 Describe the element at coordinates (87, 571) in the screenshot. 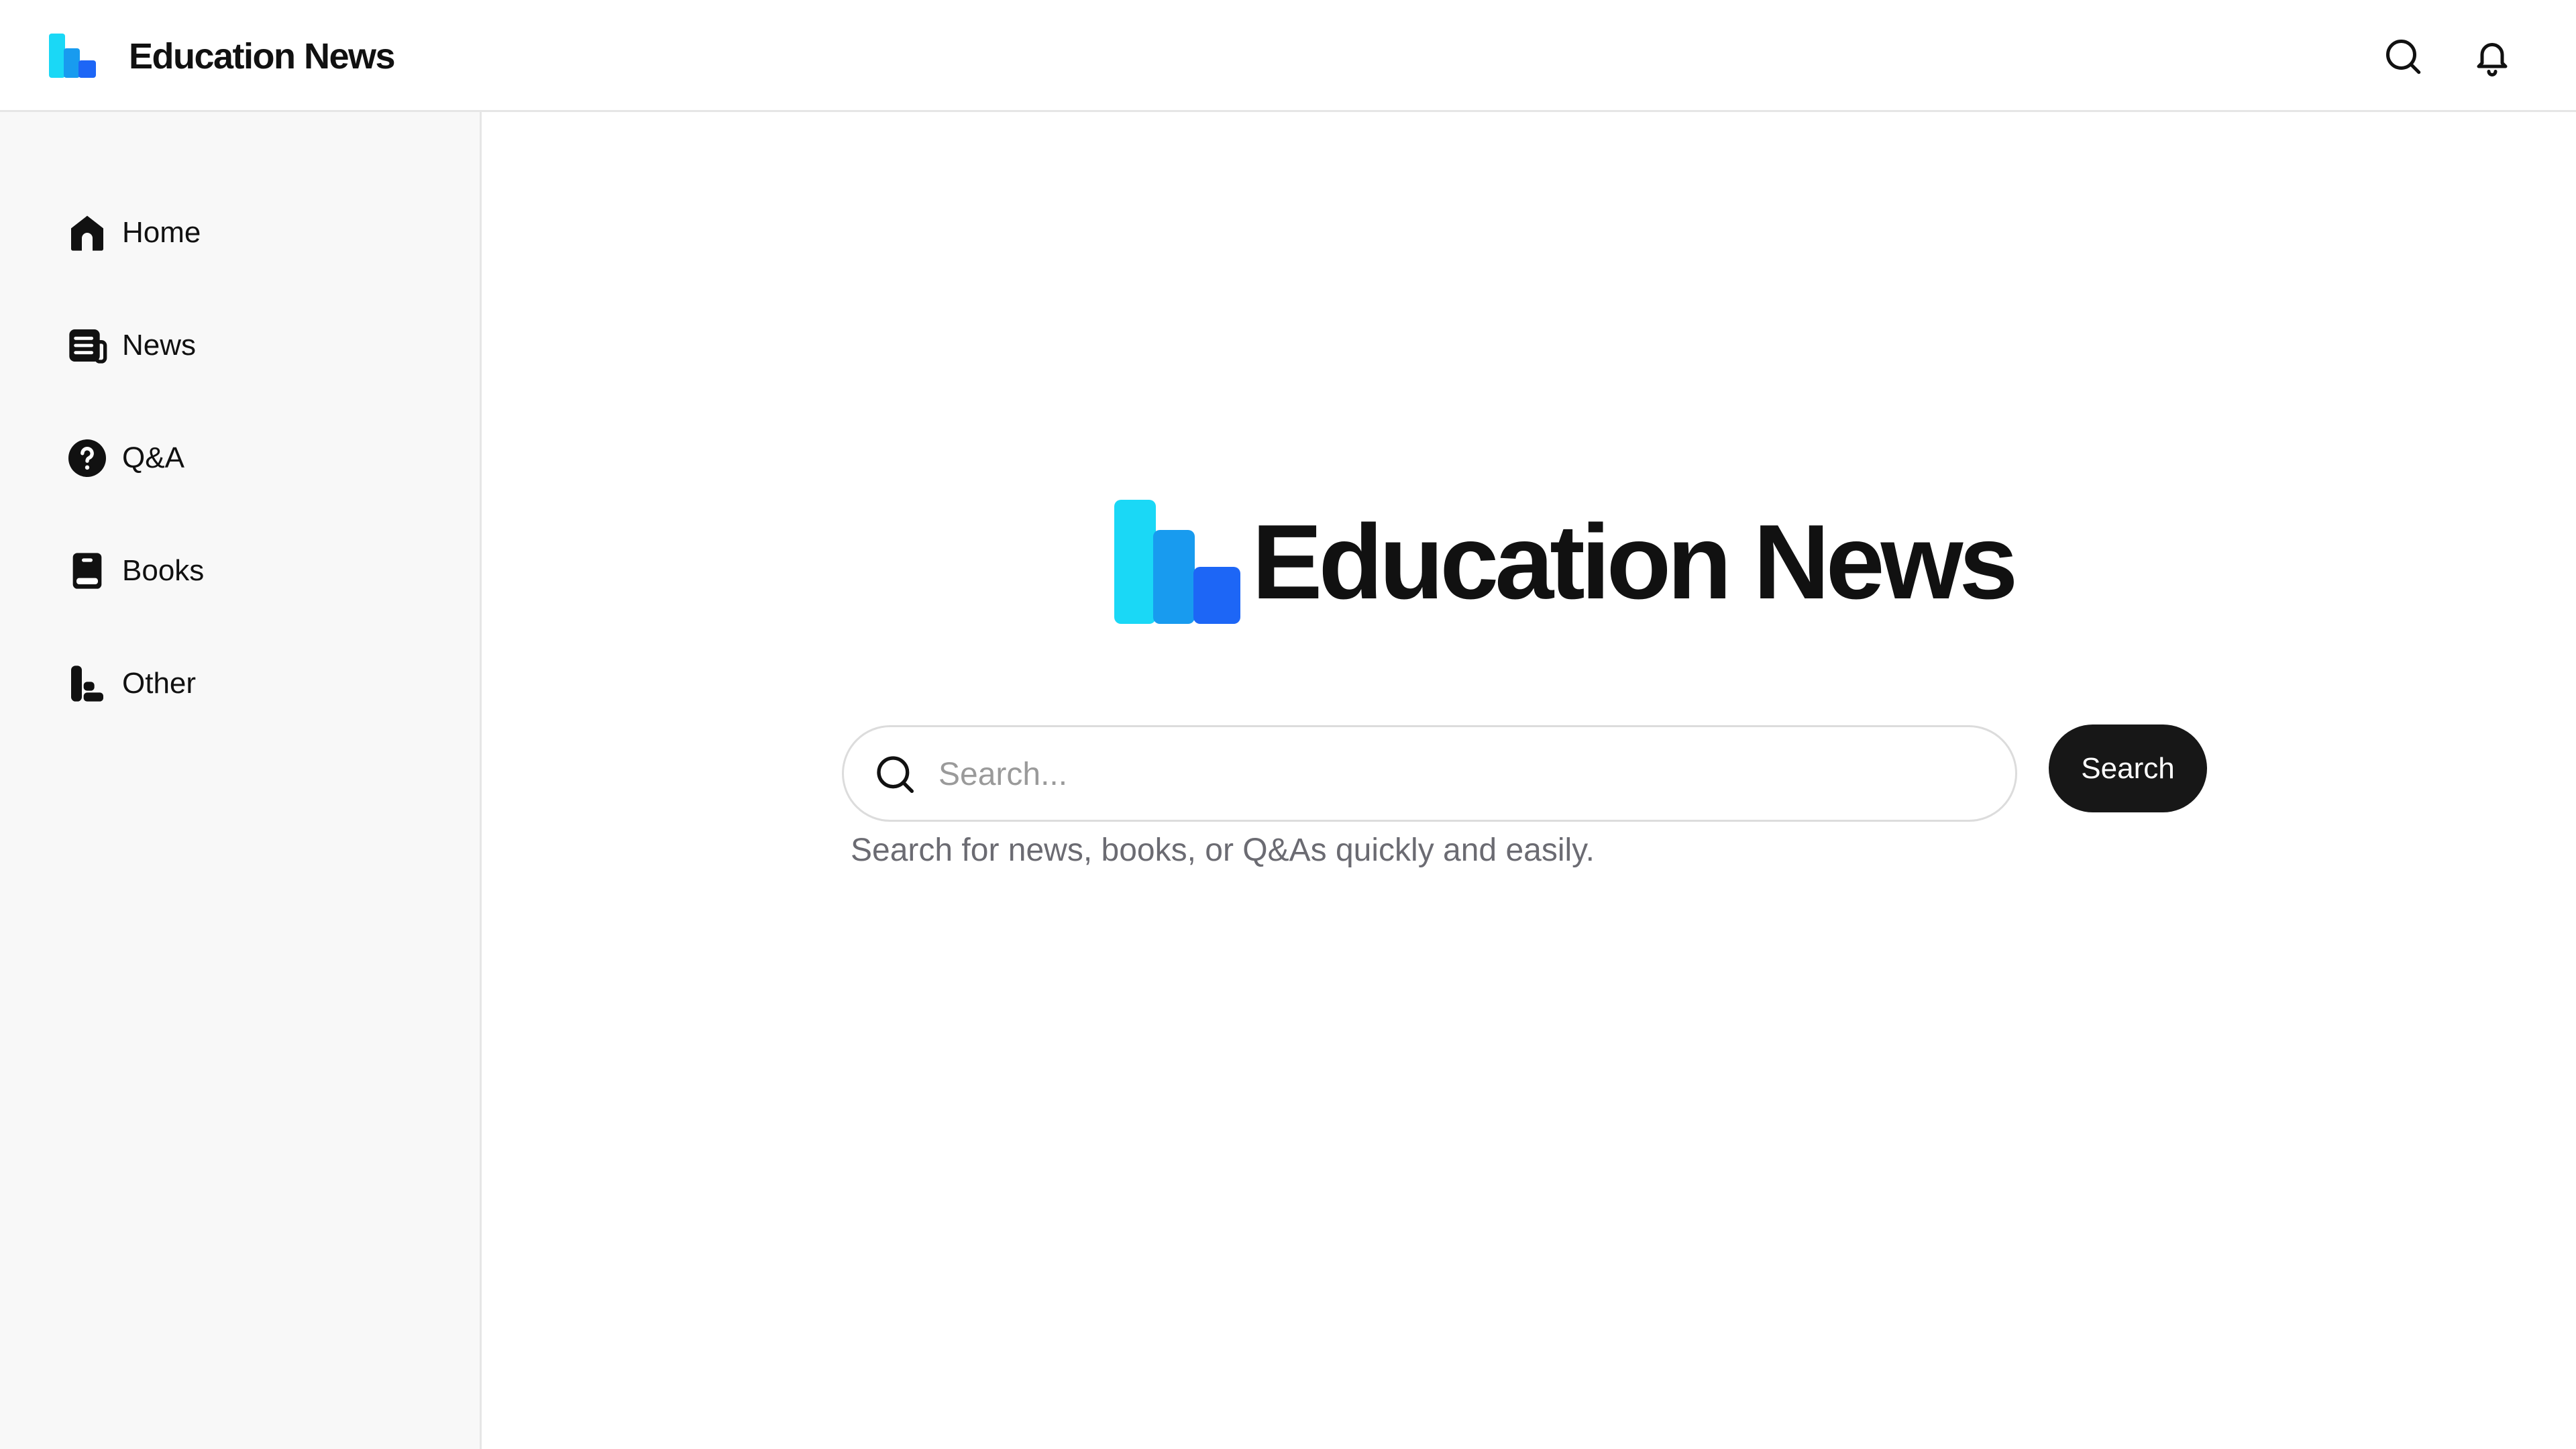

I see `book-icon` at that location.